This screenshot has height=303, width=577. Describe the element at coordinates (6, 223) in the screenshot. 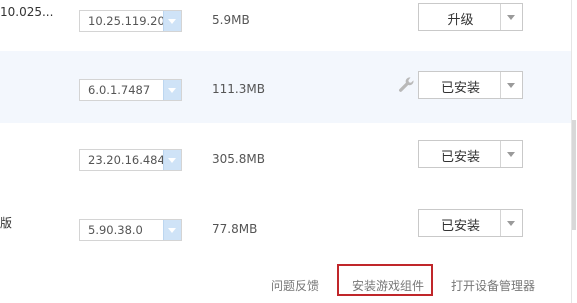

I see `driver-name: 版` at that location.